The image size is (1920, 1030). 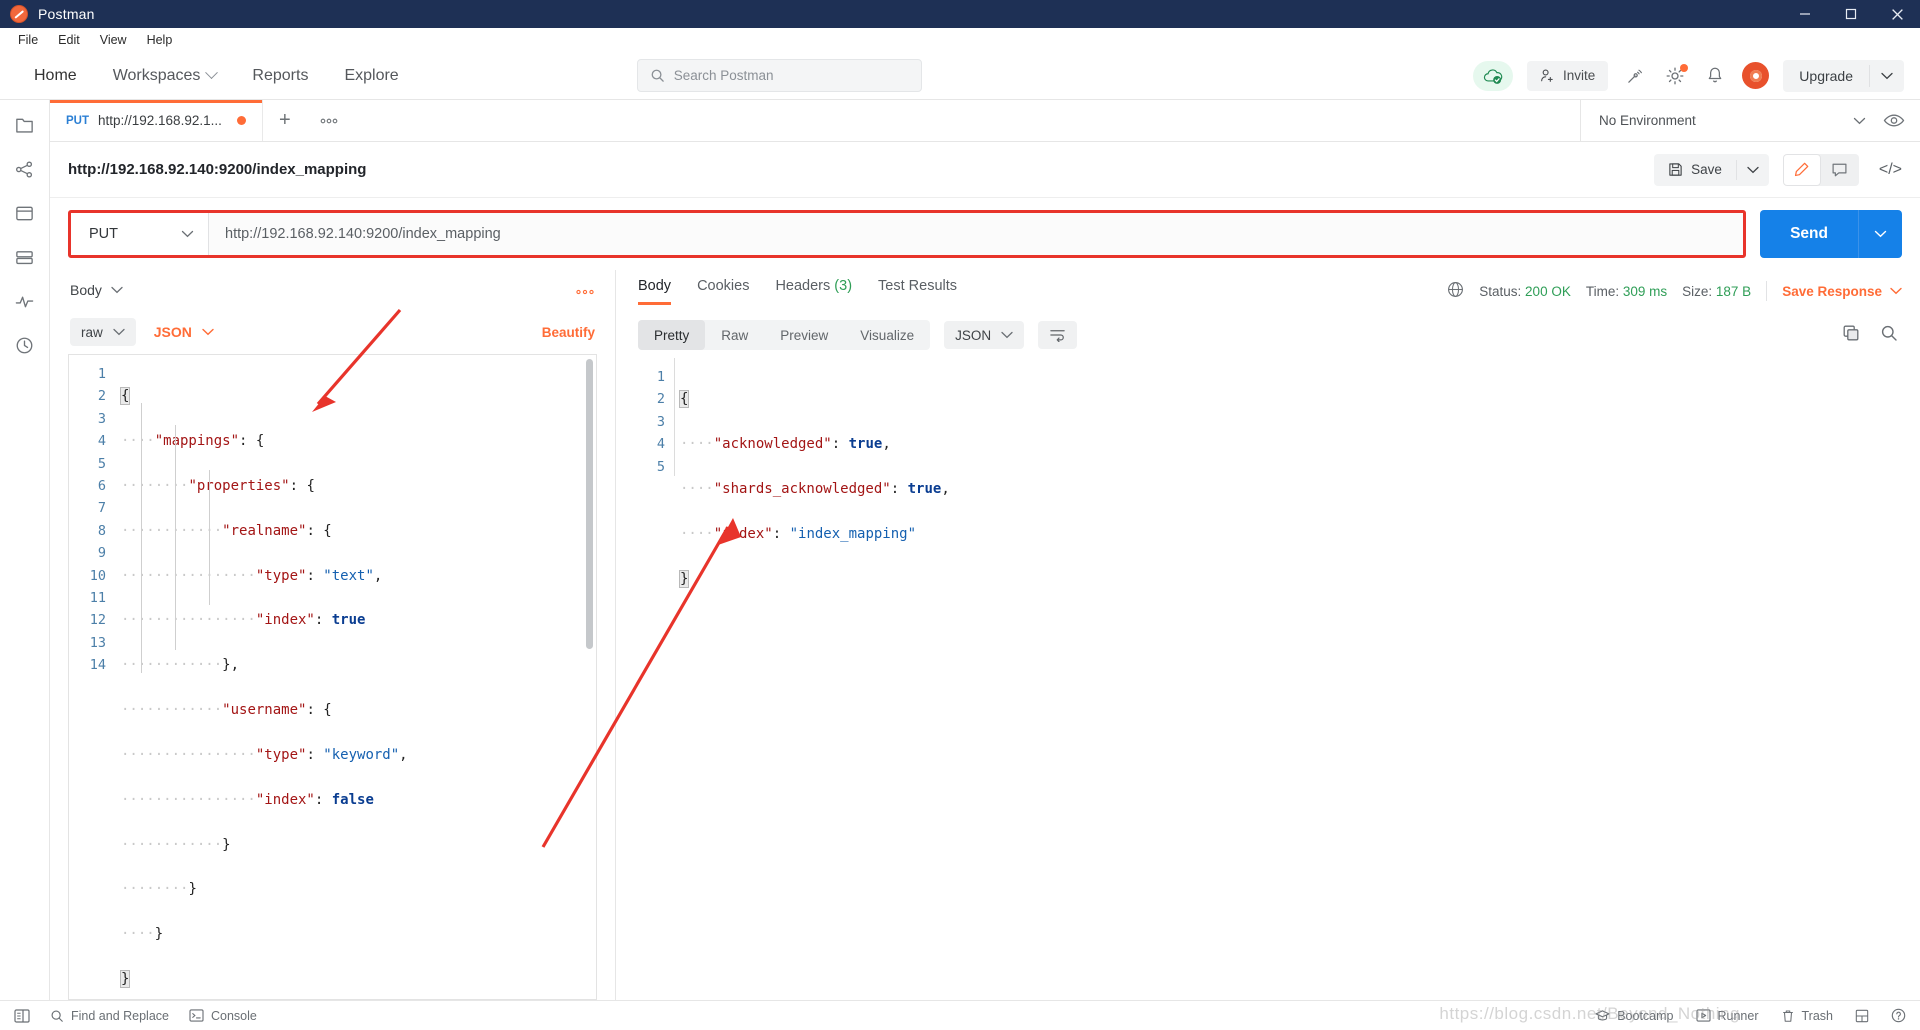 What do you see at coordinates (25, 301) in the screenshot?
I see `monitors-icon` at bounding box center [25, 301].